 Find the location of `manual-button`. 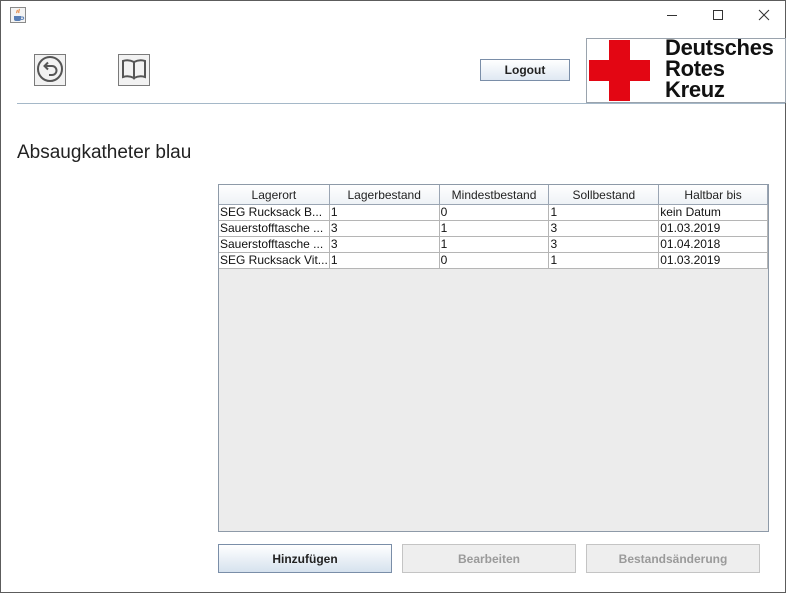

manual-button is located at coordinates (134, 70).